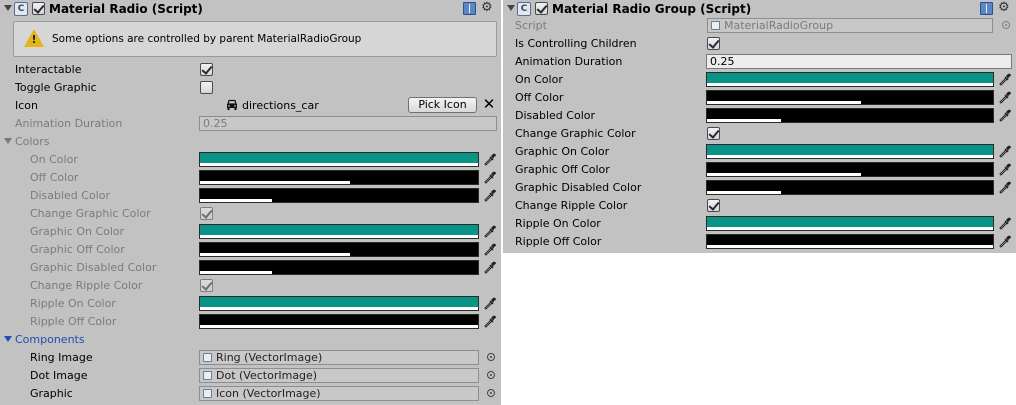  Describe the element at coordinates (232, 104) in the screenshot. I see `car-icon` at that location.